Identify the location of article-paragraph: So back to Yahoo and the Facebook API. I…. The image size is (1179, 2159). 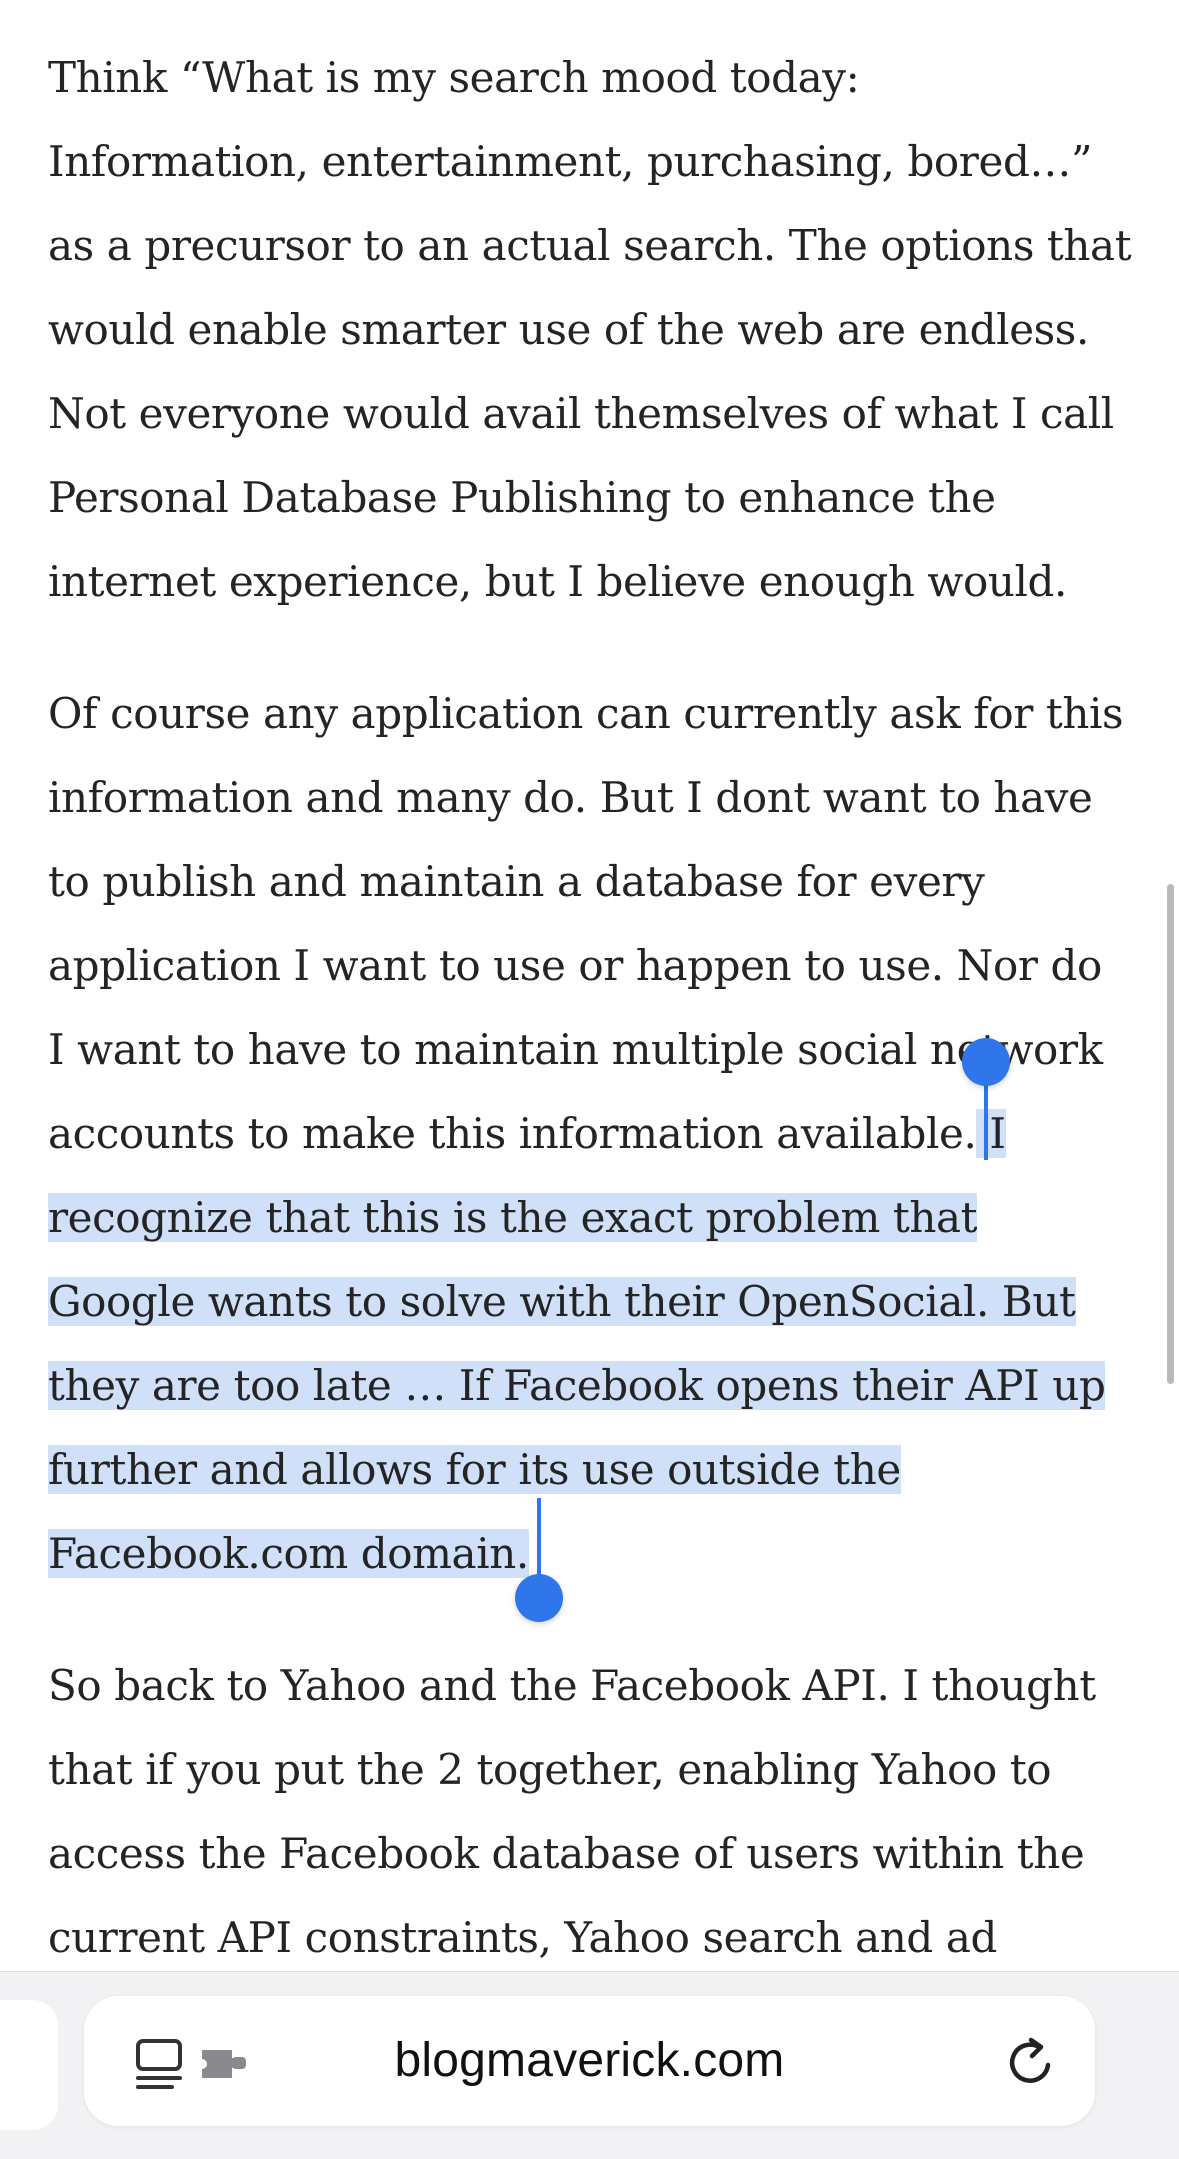
(572, 1811).